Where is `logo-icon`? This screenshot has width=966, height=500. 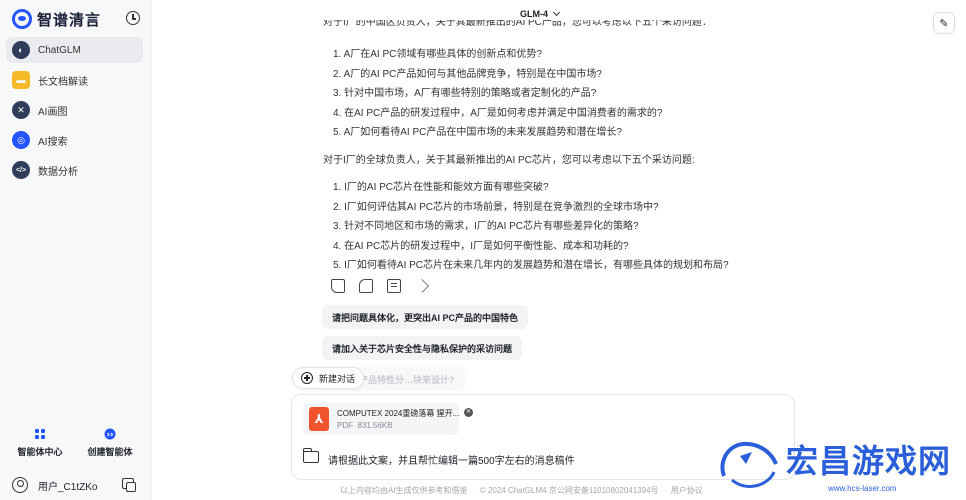
logo-icon is located at coordinates (22, 19).